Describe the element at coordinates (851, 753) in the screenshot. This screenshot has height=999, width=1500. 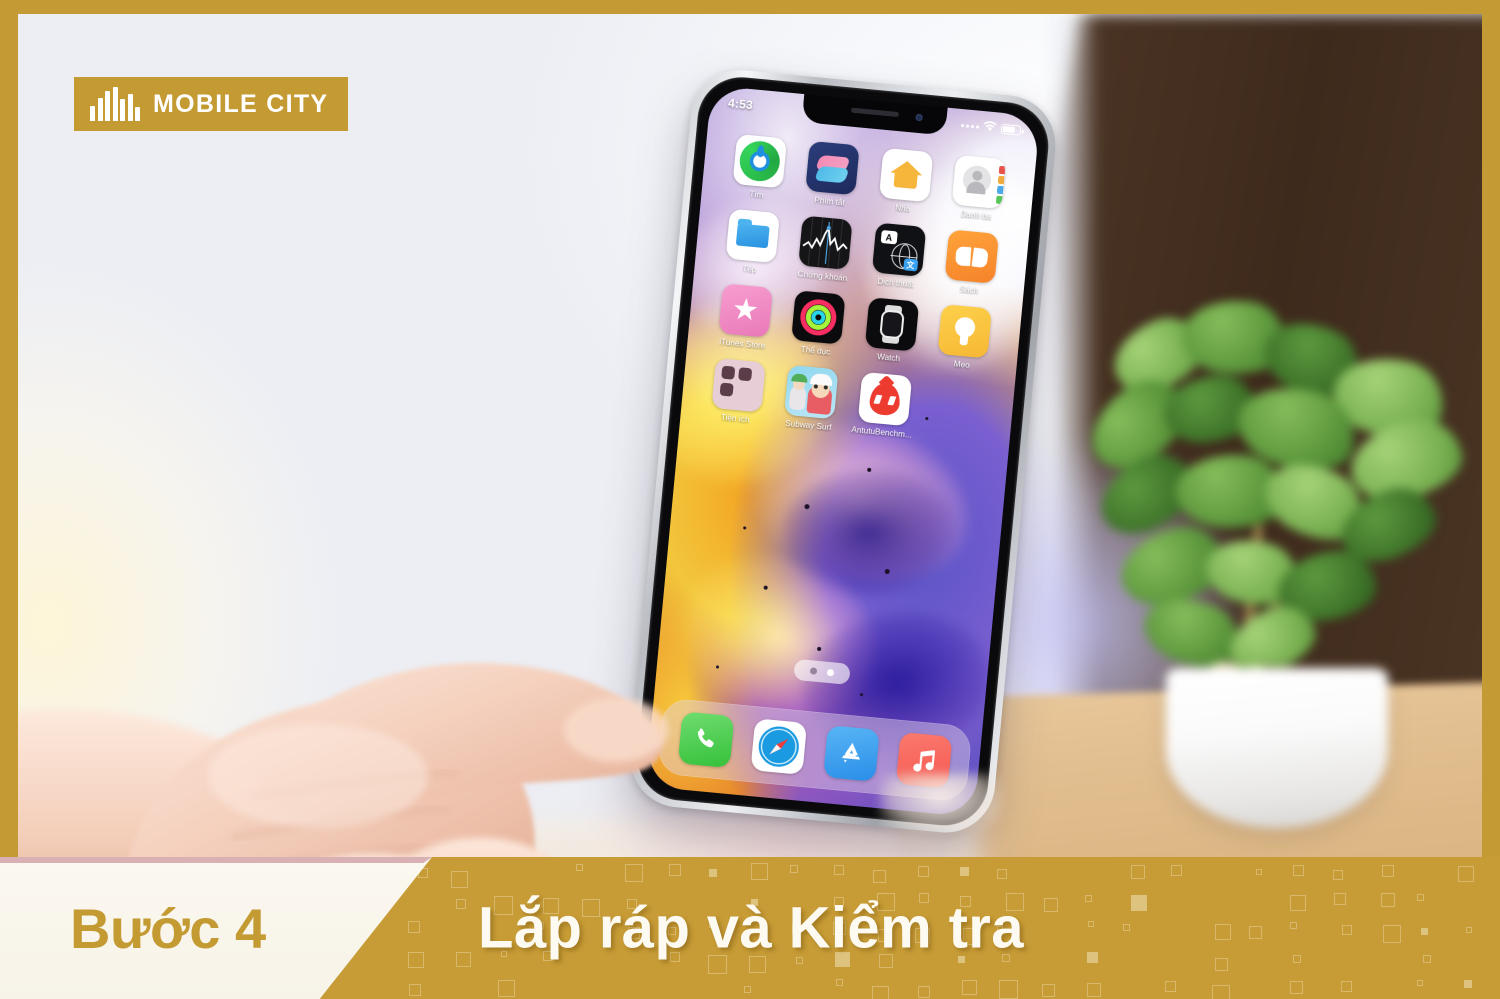
I see `app-store-icon` at that location.